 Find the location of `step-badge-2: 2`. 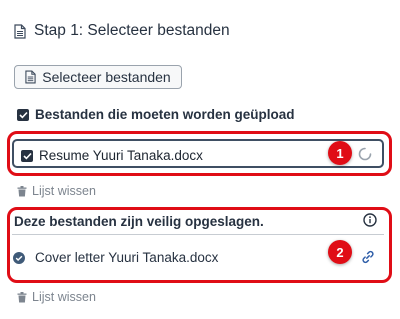

step-badge-2: 2 is located at coordinates (340, 252).